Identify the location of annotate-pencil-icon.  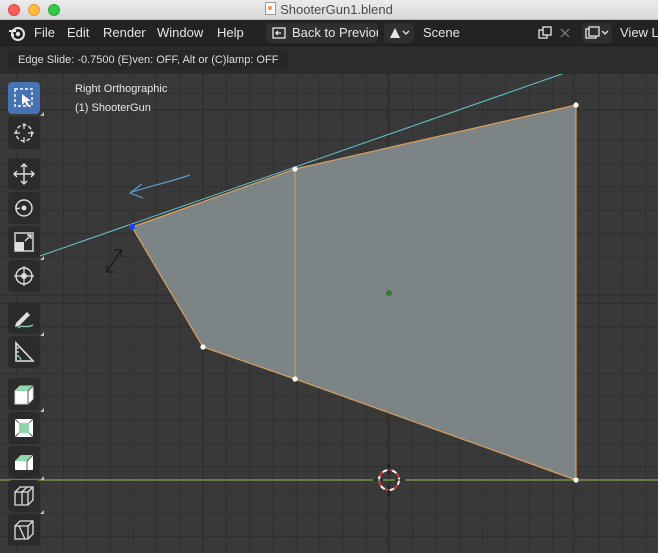
(24, 320).